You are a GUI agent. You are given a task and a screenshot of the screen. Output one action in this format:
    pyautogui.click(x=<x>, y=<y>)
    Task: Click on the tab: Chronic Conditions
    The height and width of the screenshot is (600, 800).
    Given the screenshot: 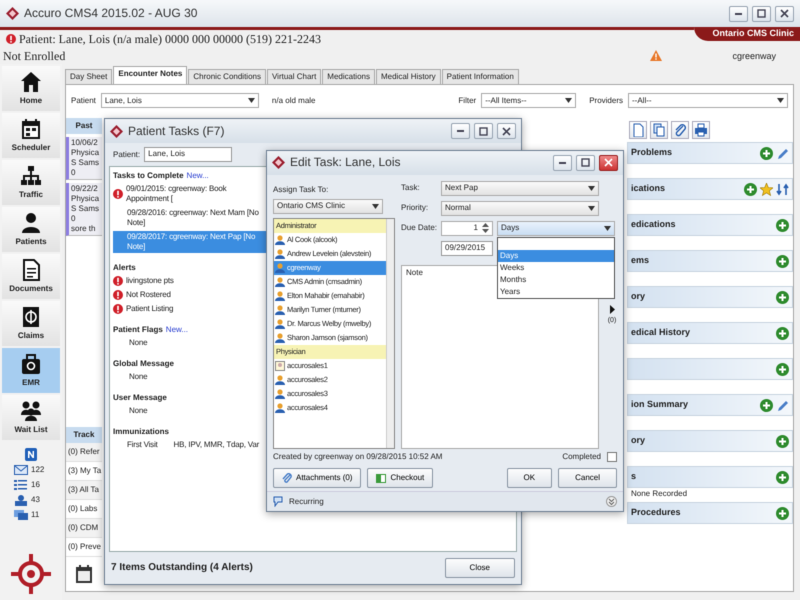 What is the action you would take?
    pyautogui.click(x=227, y=76)
    